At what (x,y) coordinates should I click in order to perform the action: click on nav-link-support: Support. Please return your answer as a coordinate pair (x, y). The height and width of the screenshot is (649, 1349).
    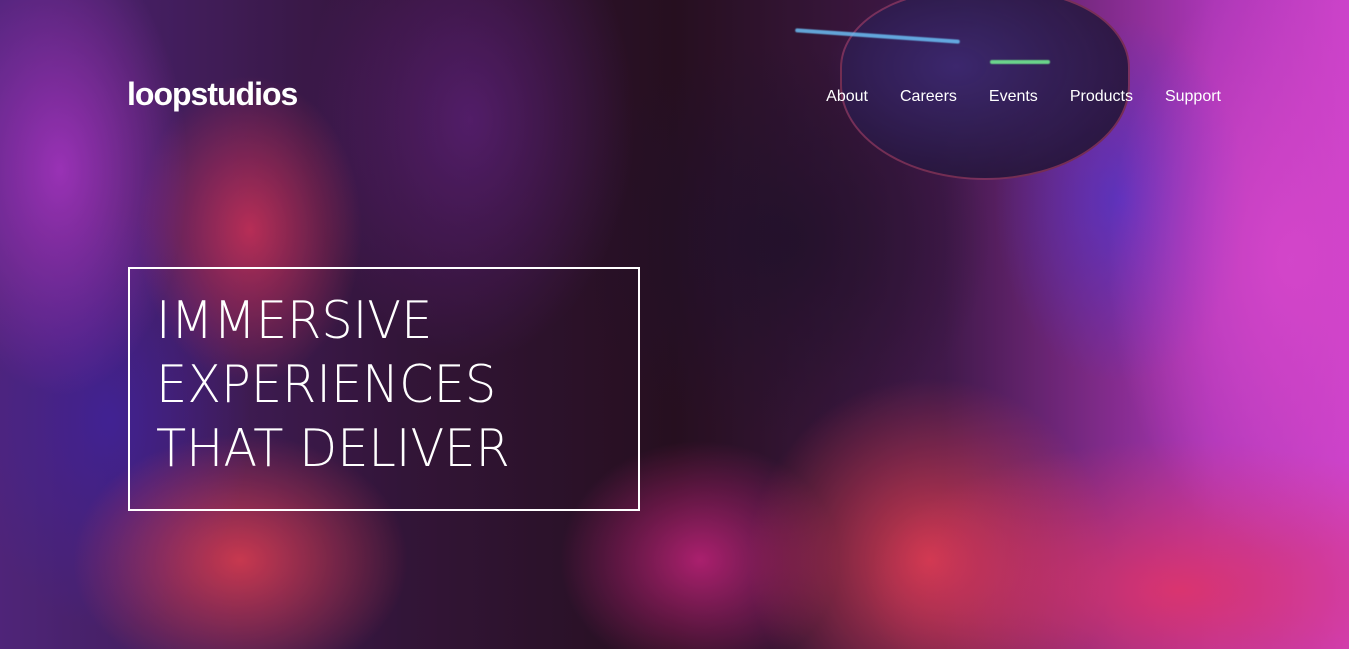
    Looking at the image, I should click on (1193, 97).